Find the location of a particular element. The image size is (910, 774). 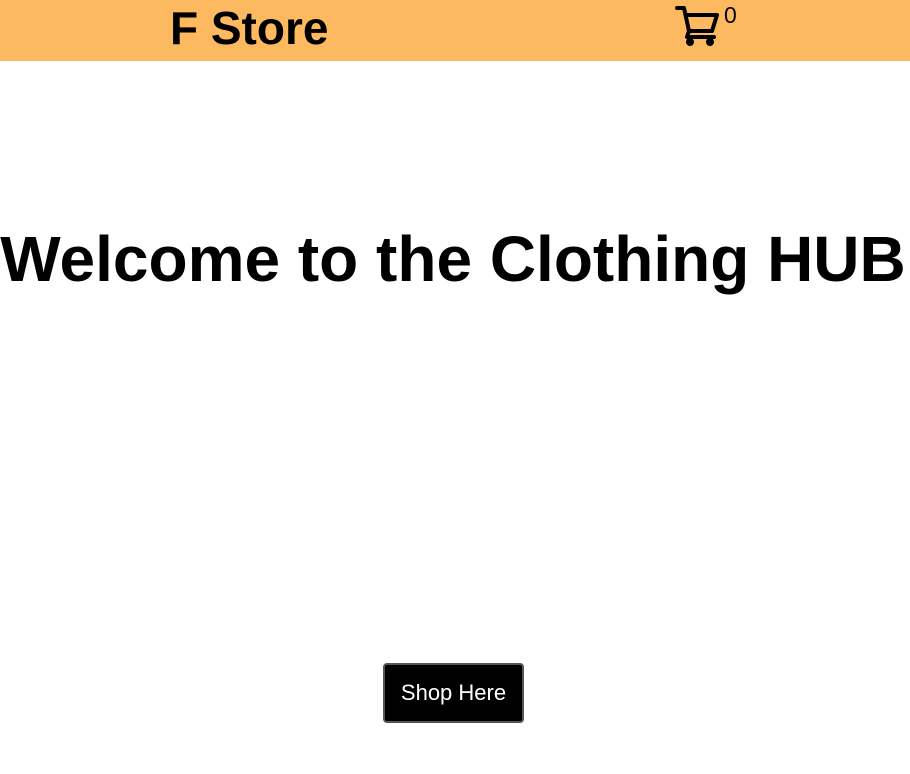

navbar: F Store 0 is located at coordinates (455, 30).